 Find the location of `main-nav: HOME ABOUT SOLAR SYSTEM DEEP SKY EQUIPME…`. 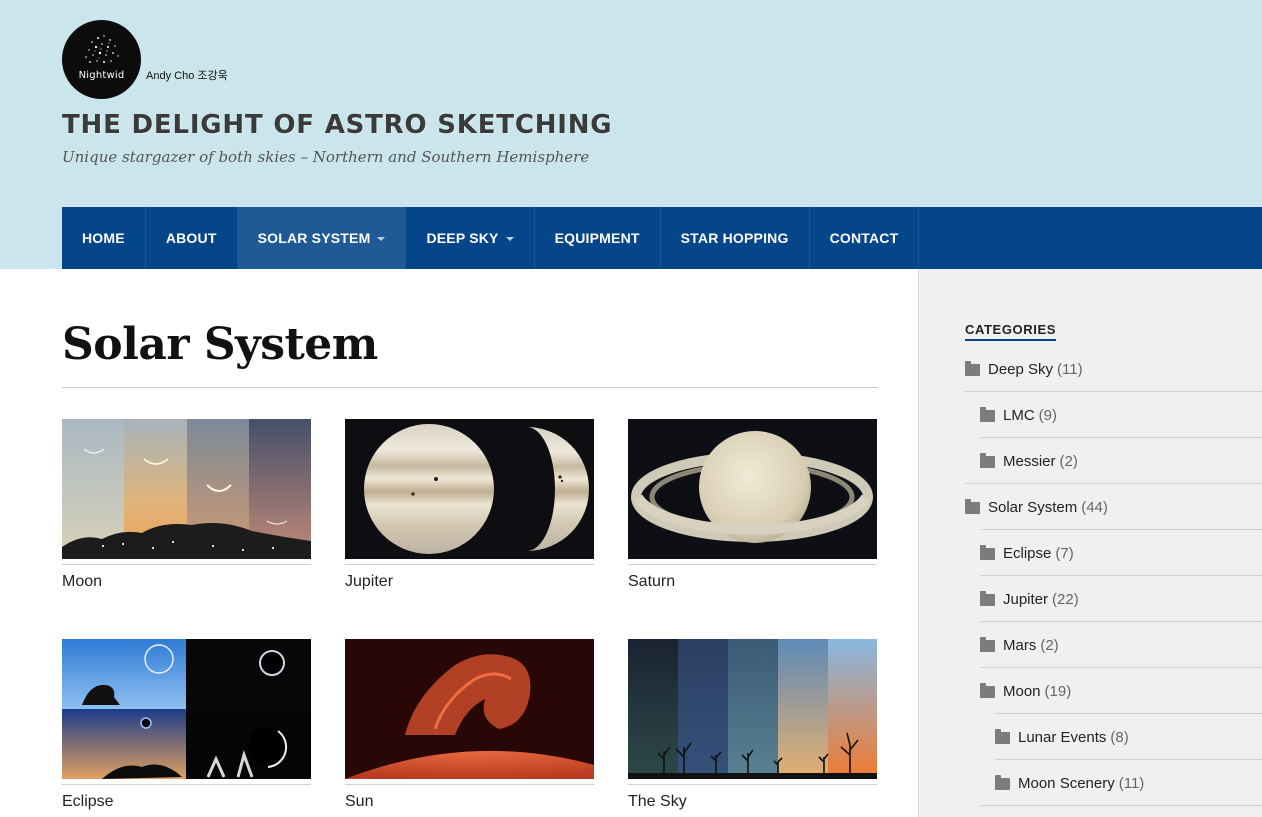

main-nav: HOME ABOUT SOLAR SYSTEM DEEP SKY EQUIPME… is located at coordinates (662, 238).